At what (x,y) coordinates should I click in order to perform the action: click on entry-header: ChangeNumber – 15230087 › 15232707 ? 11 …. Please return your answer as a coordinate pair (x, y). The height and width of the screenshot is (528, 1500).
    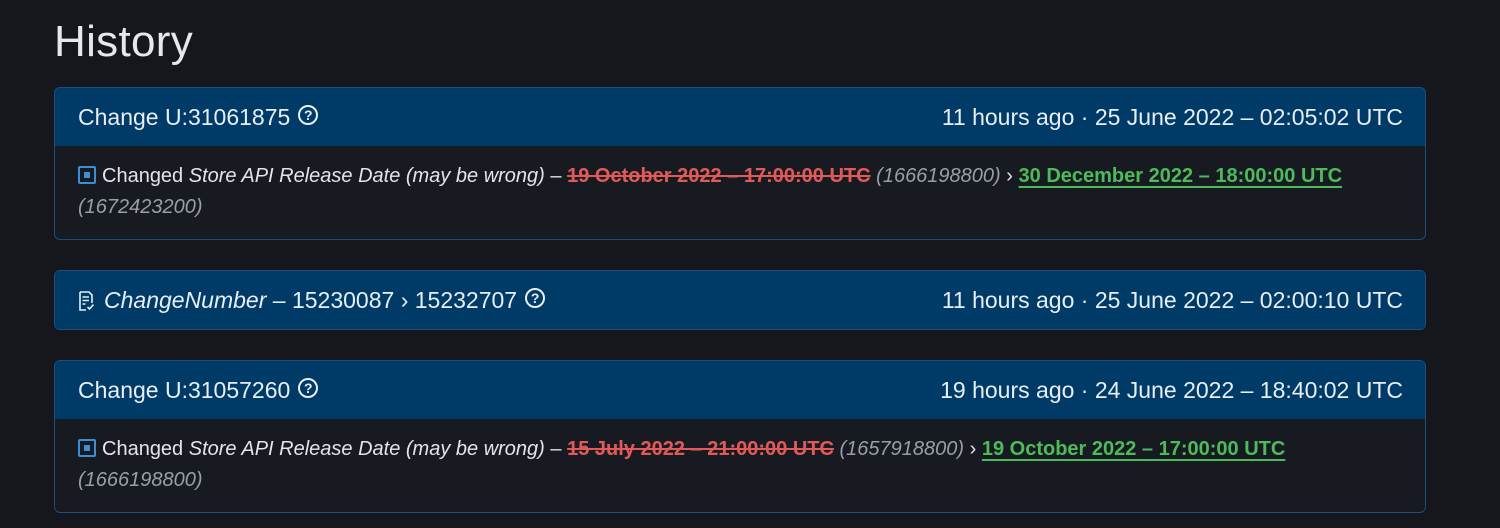
    Looking at the image, I should click on (740, 300).